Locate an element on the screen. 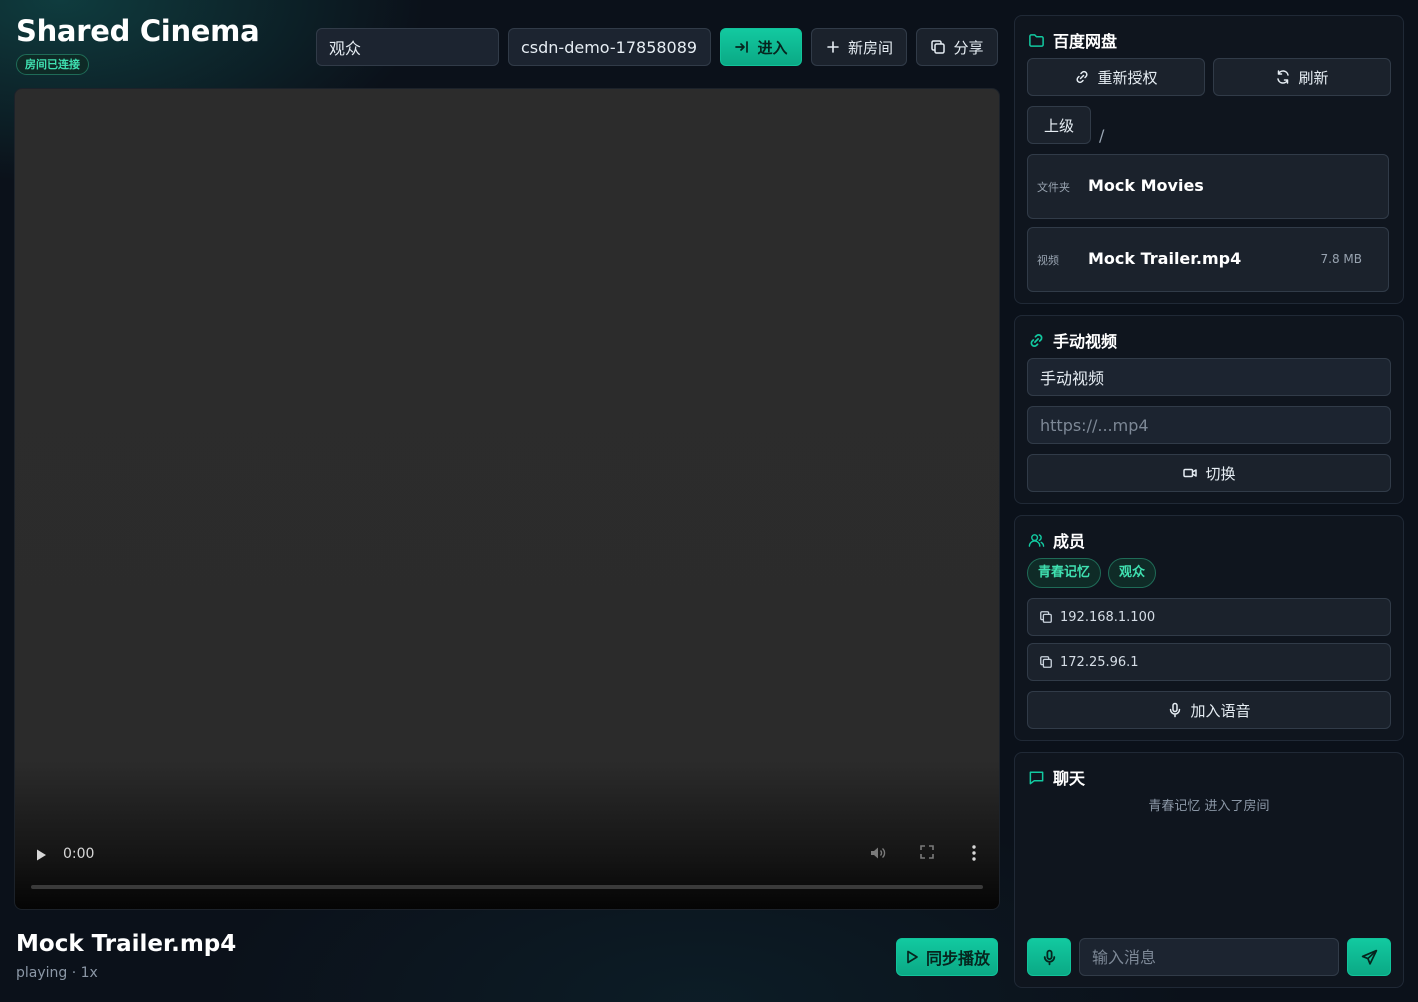  video-time: 0:00 is located at coordinates (79, 854).